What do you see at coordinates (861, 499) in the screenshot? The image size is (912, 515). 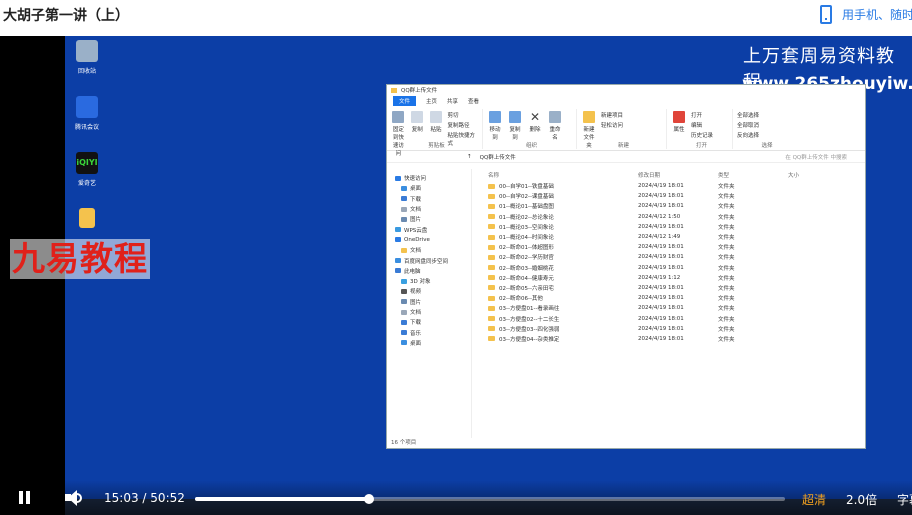 I see `speed-button: 2.0倍` at bounding box center [861, 499].